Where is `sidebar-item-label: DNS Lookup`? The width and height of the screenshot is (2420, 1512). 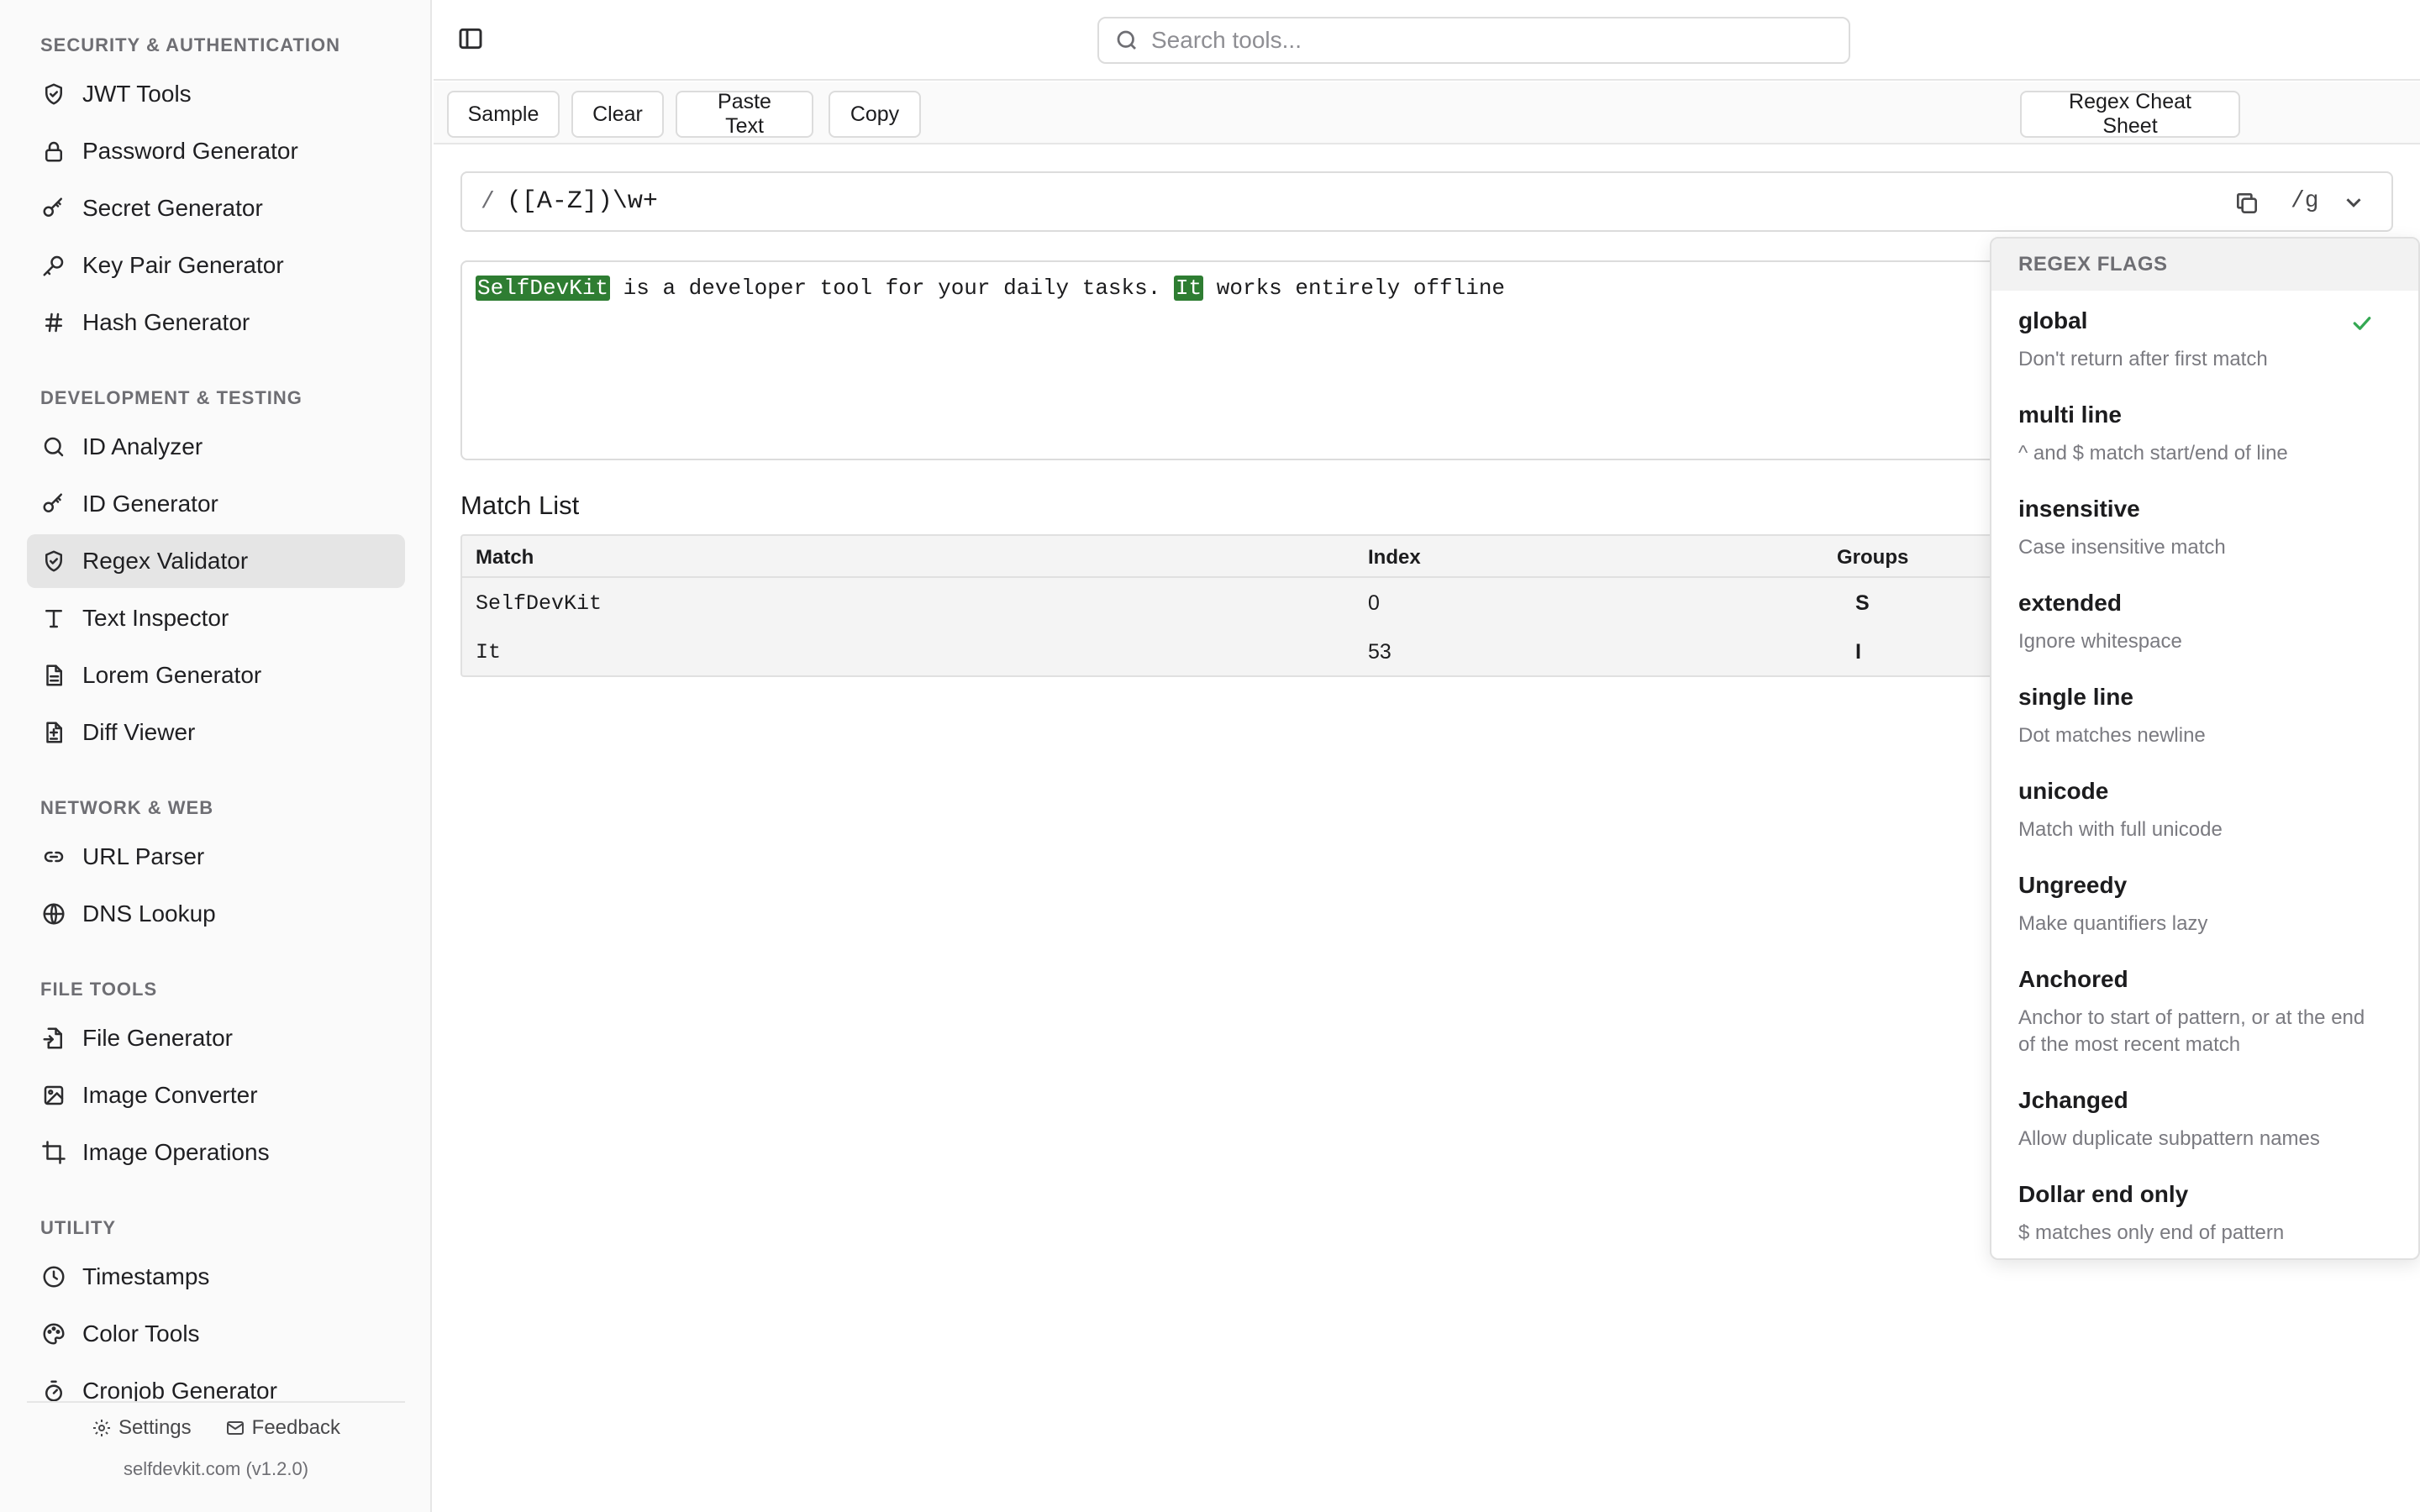 sidebar-item-label: DNS Lookup is located at coordinates (149, 913).